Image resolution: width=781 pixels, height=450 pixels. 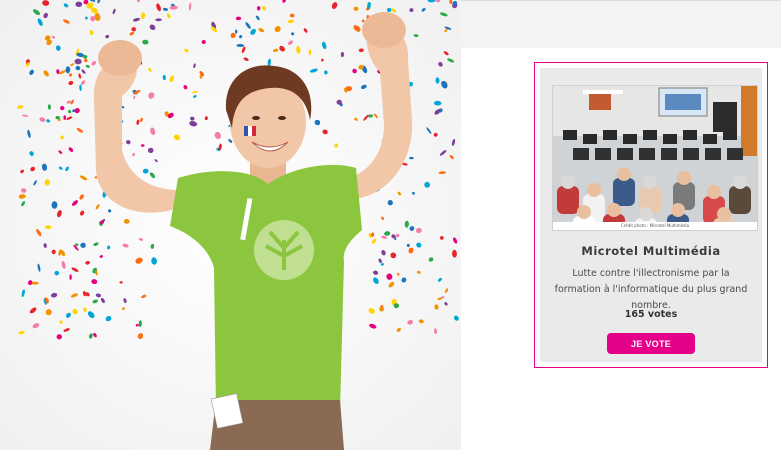 I want to click on project-title: Microtel Multimédia, so click(x=651, y=251).